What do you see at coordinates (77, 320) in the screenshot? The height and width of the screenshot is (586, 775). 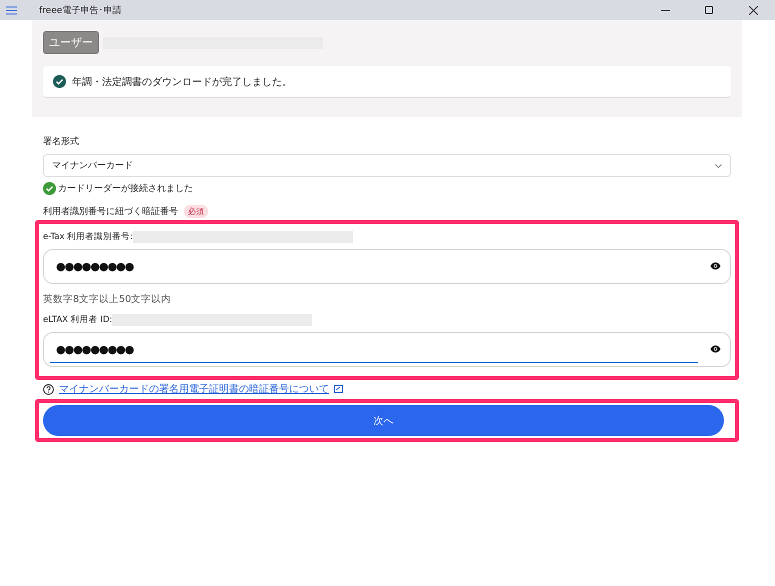 I see `field-label: eLTAX 利用者 ID:` at bounding box center [77, 320].